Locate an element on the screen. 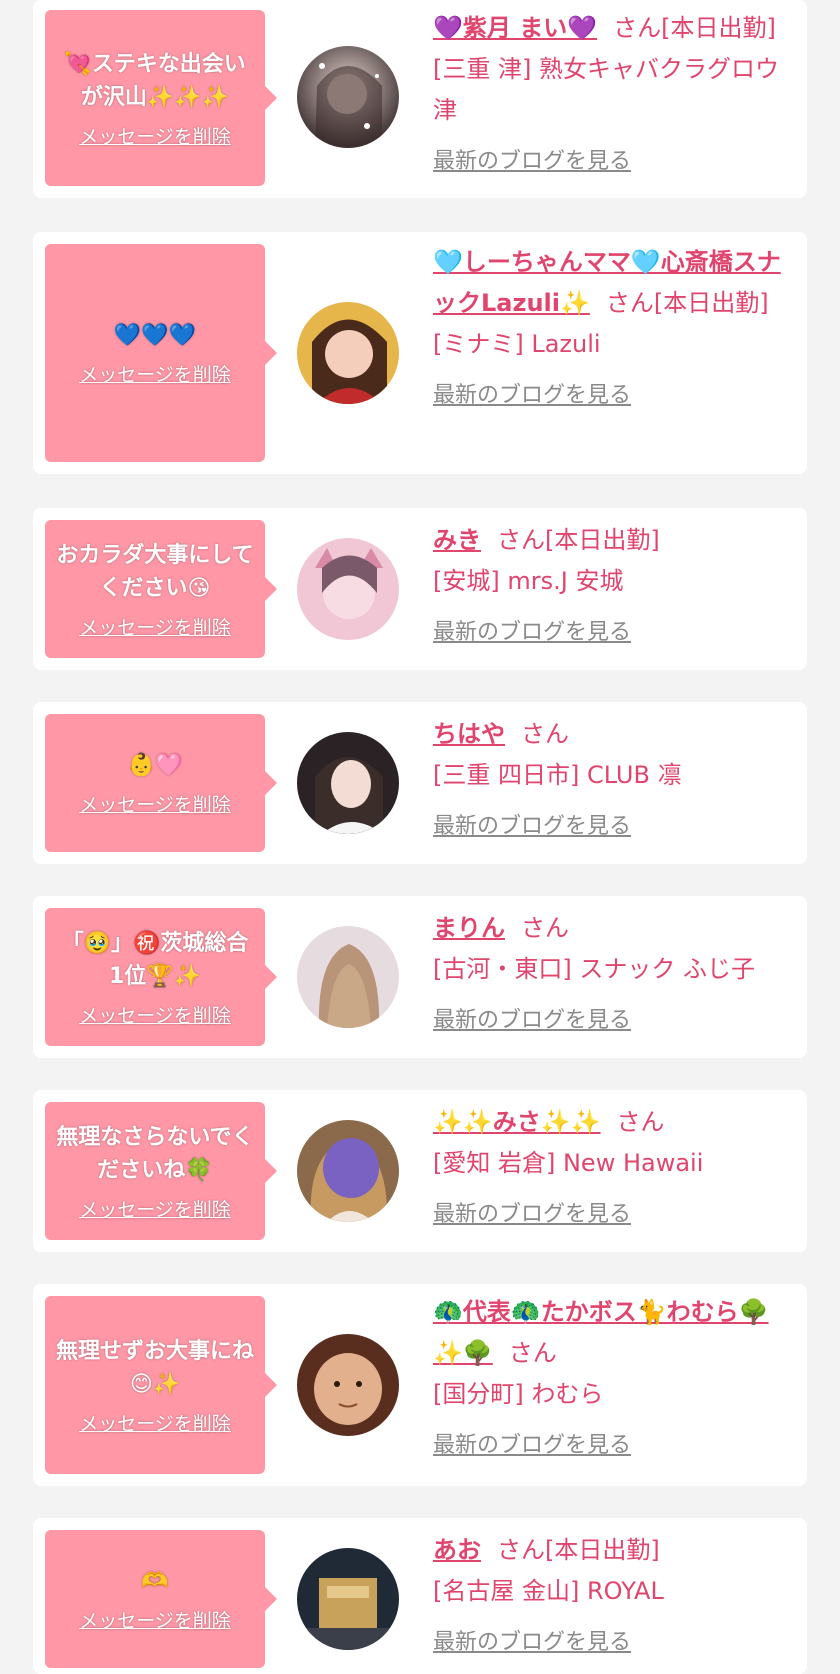  shop-name: [安城] mrs.J 安城 is located at coordinates (528, 581).